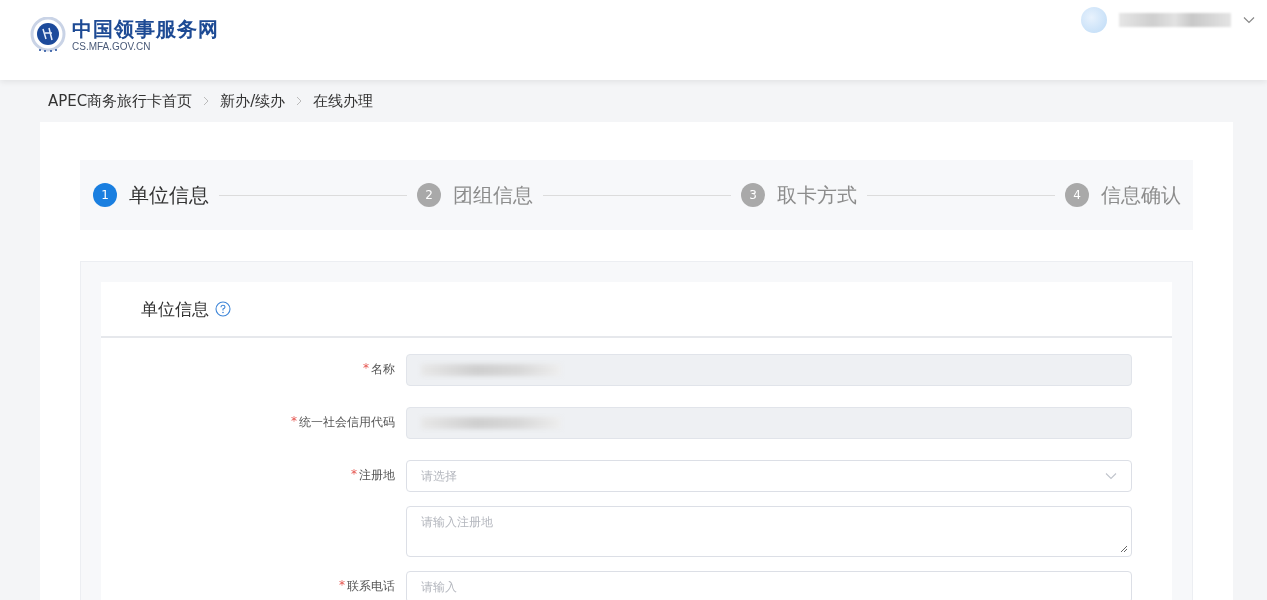  I want to click on resize-handle-icon, so click(1124, 549).